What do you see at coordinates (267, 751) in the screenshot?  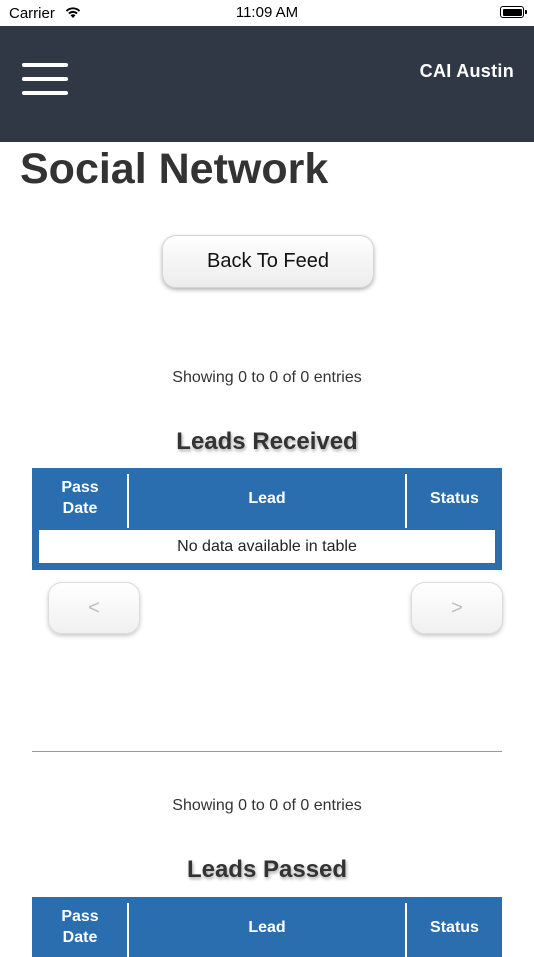 I see `section-divider` at bounding box center [267, 751].